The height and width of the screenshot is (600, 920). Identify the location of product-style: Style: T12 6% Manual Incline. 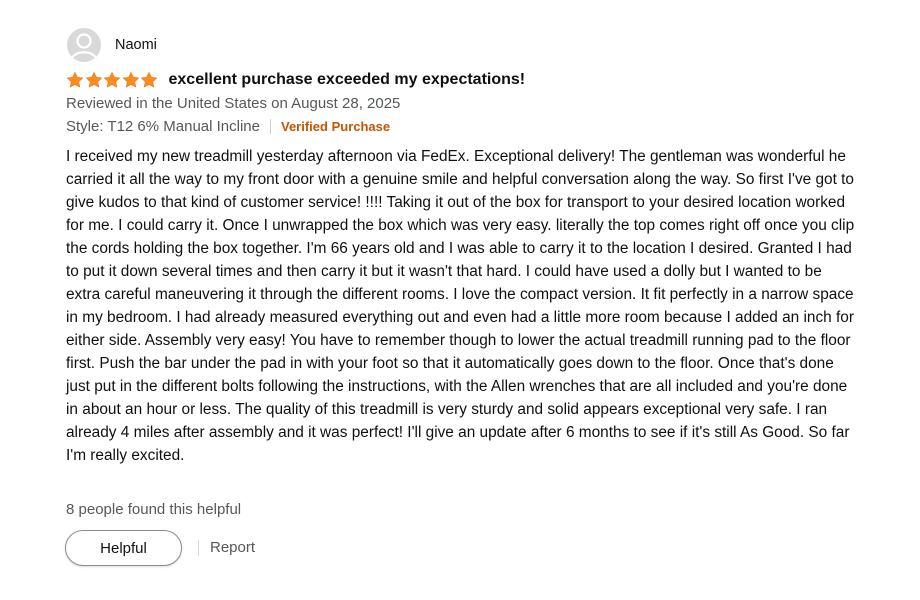
(163, 126).